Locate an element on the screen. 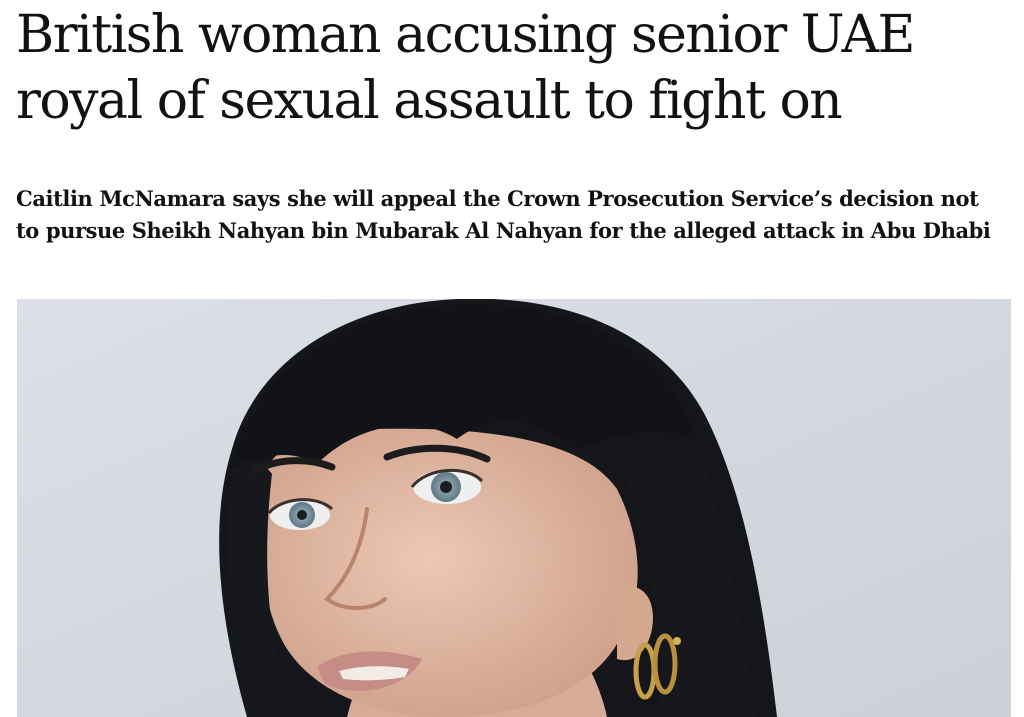 This screenshot has width=1024, height=717. earring-stud is located at coordinates (677, 641).